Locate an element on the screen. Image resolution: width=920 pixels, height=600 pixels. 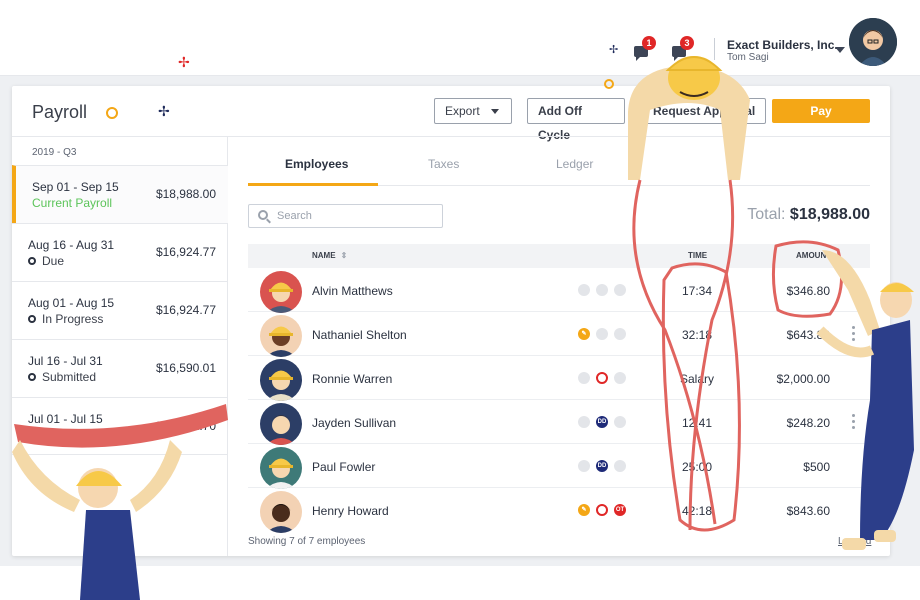
request-approval-button: Request Approval is located at coordinates (704, 111).